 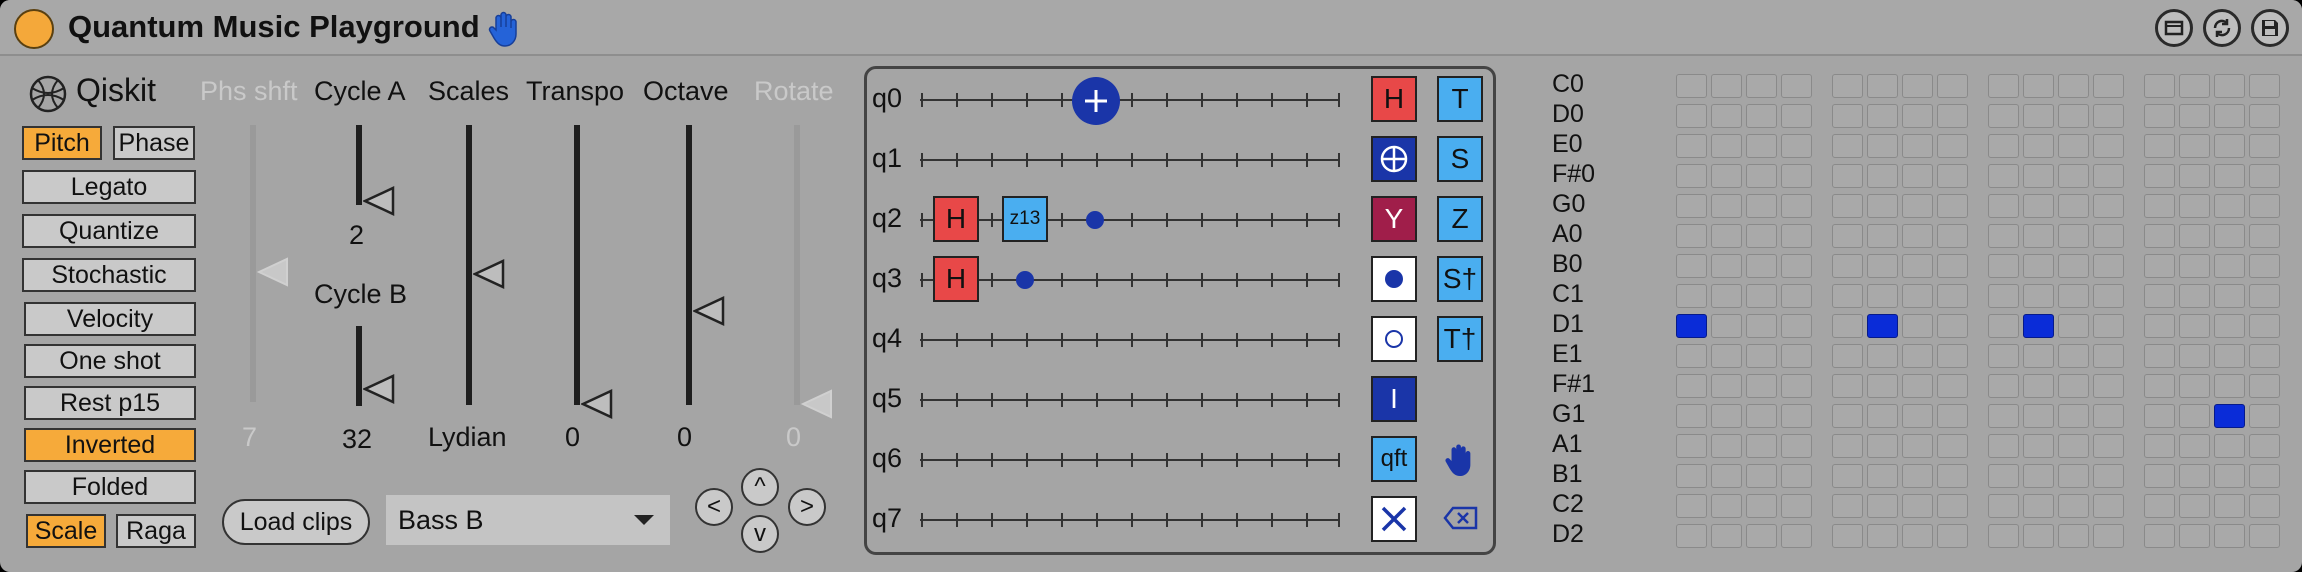 I want to click on palette-control-gate, so click(x=1394, y=279).